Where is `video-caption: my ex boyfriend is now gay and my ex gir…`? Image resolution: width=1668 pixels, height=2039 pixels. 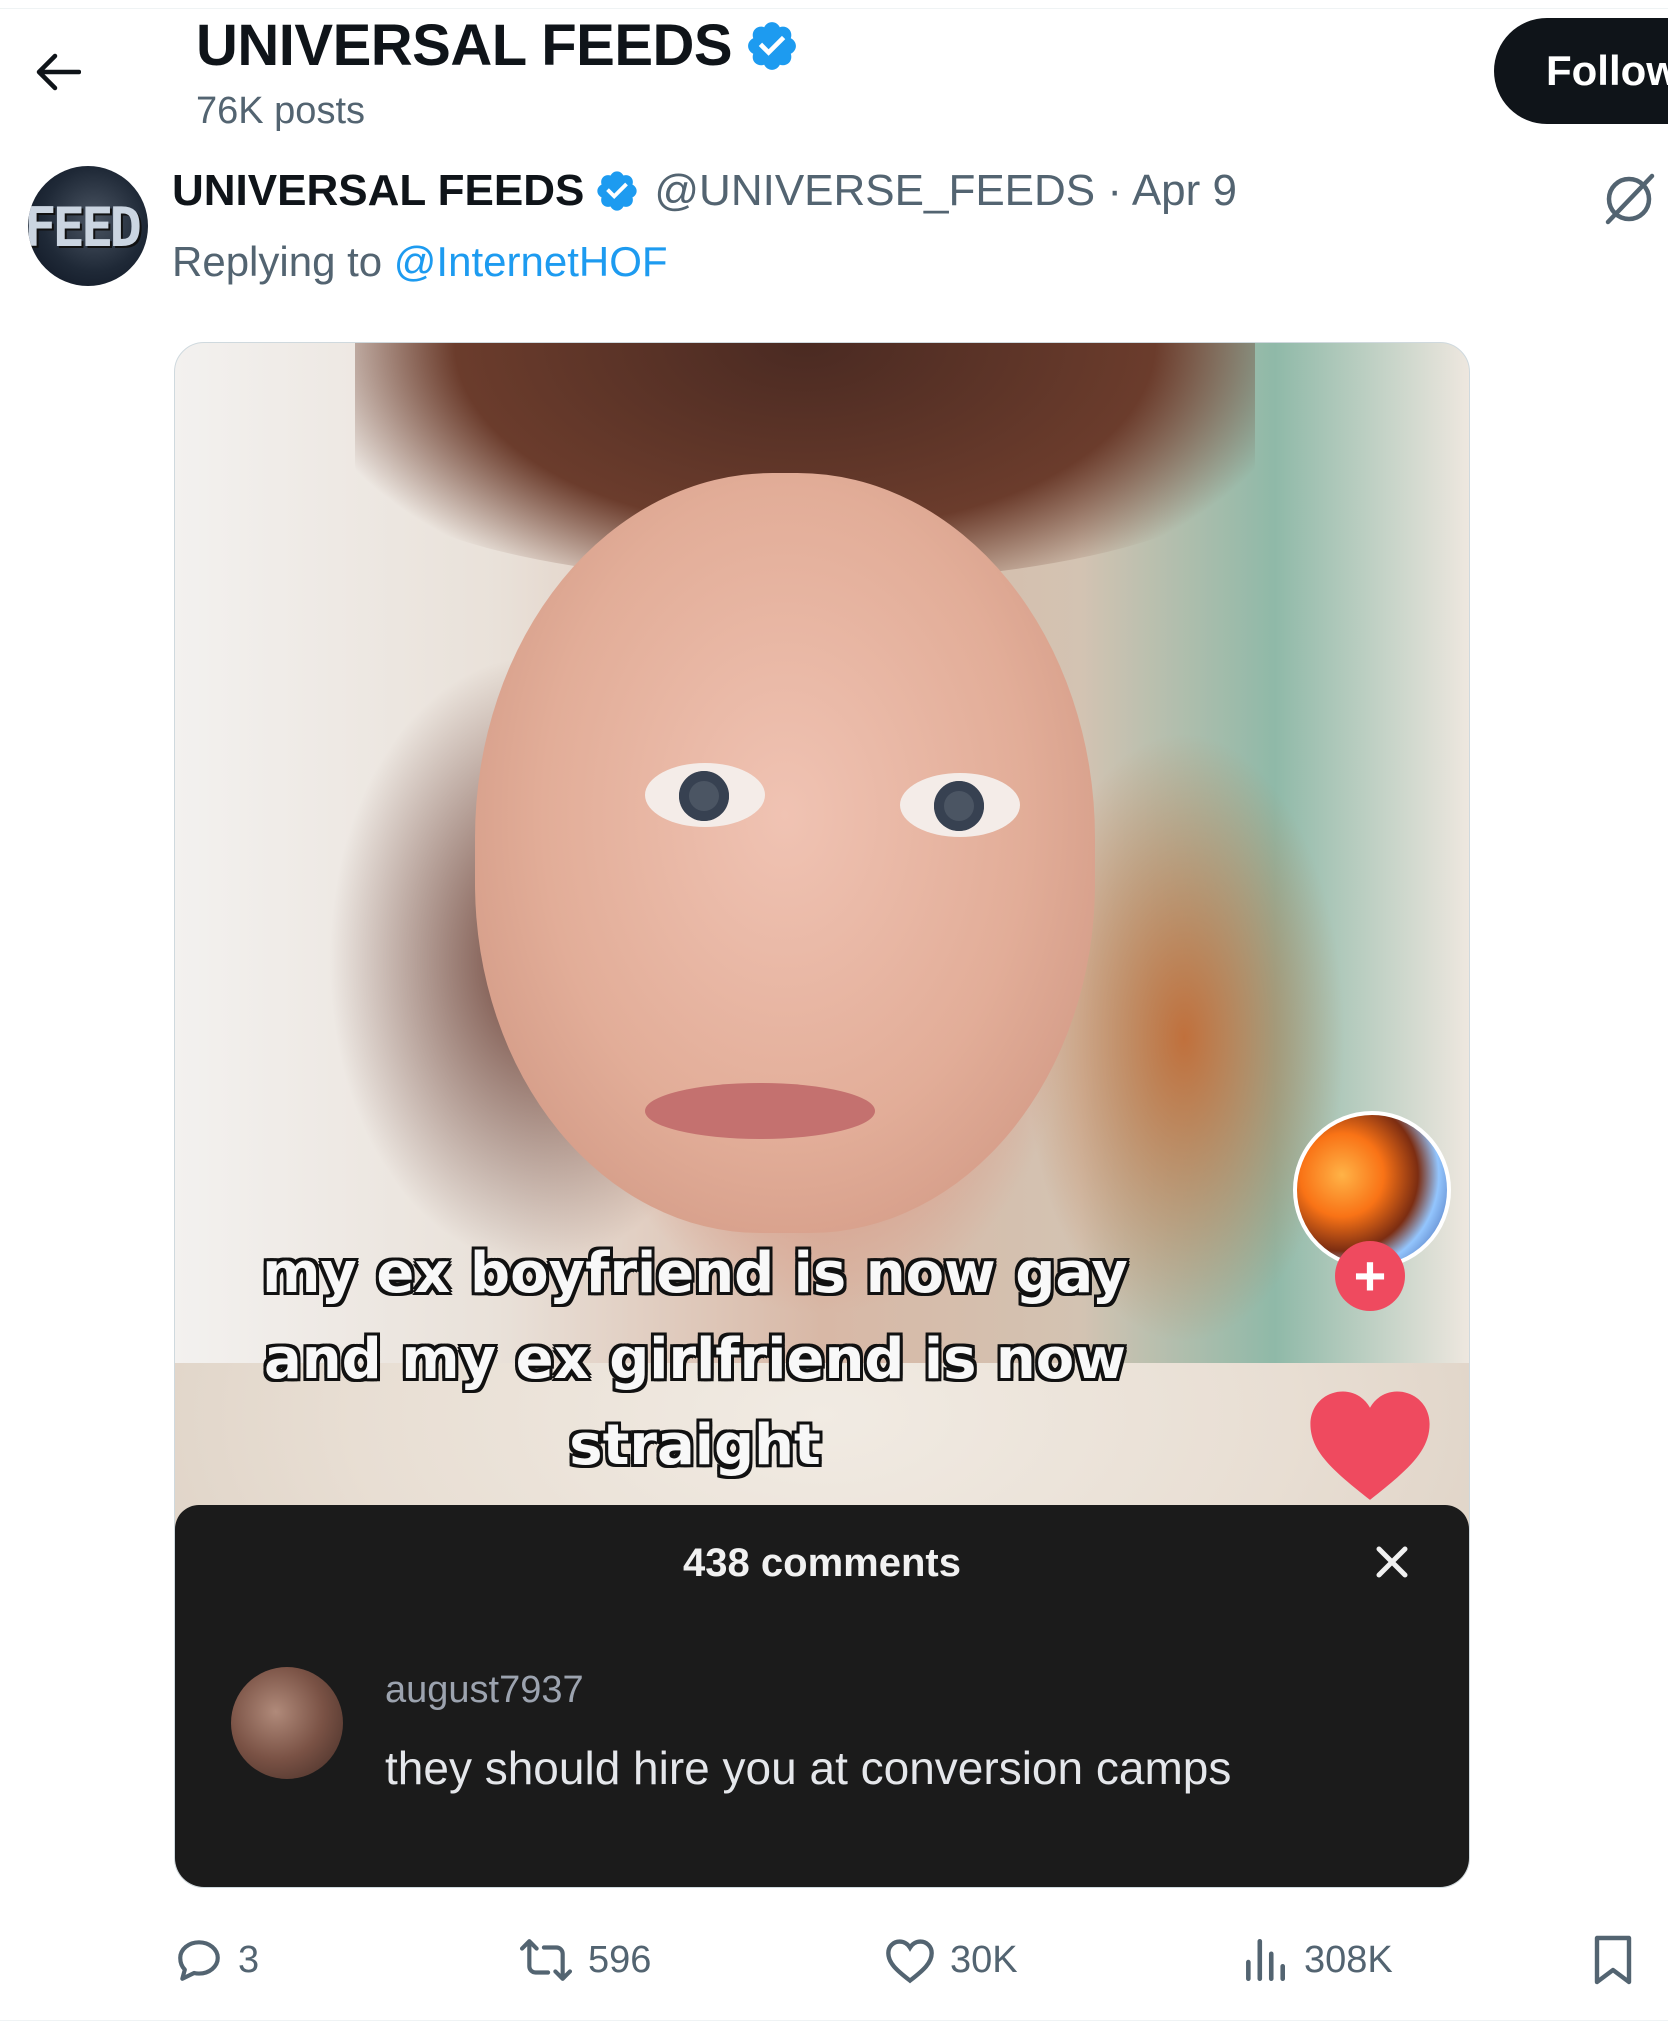
video-caption: my ex boyfriend is now gay and my ex gir… is located at coordinates (695, 1360).